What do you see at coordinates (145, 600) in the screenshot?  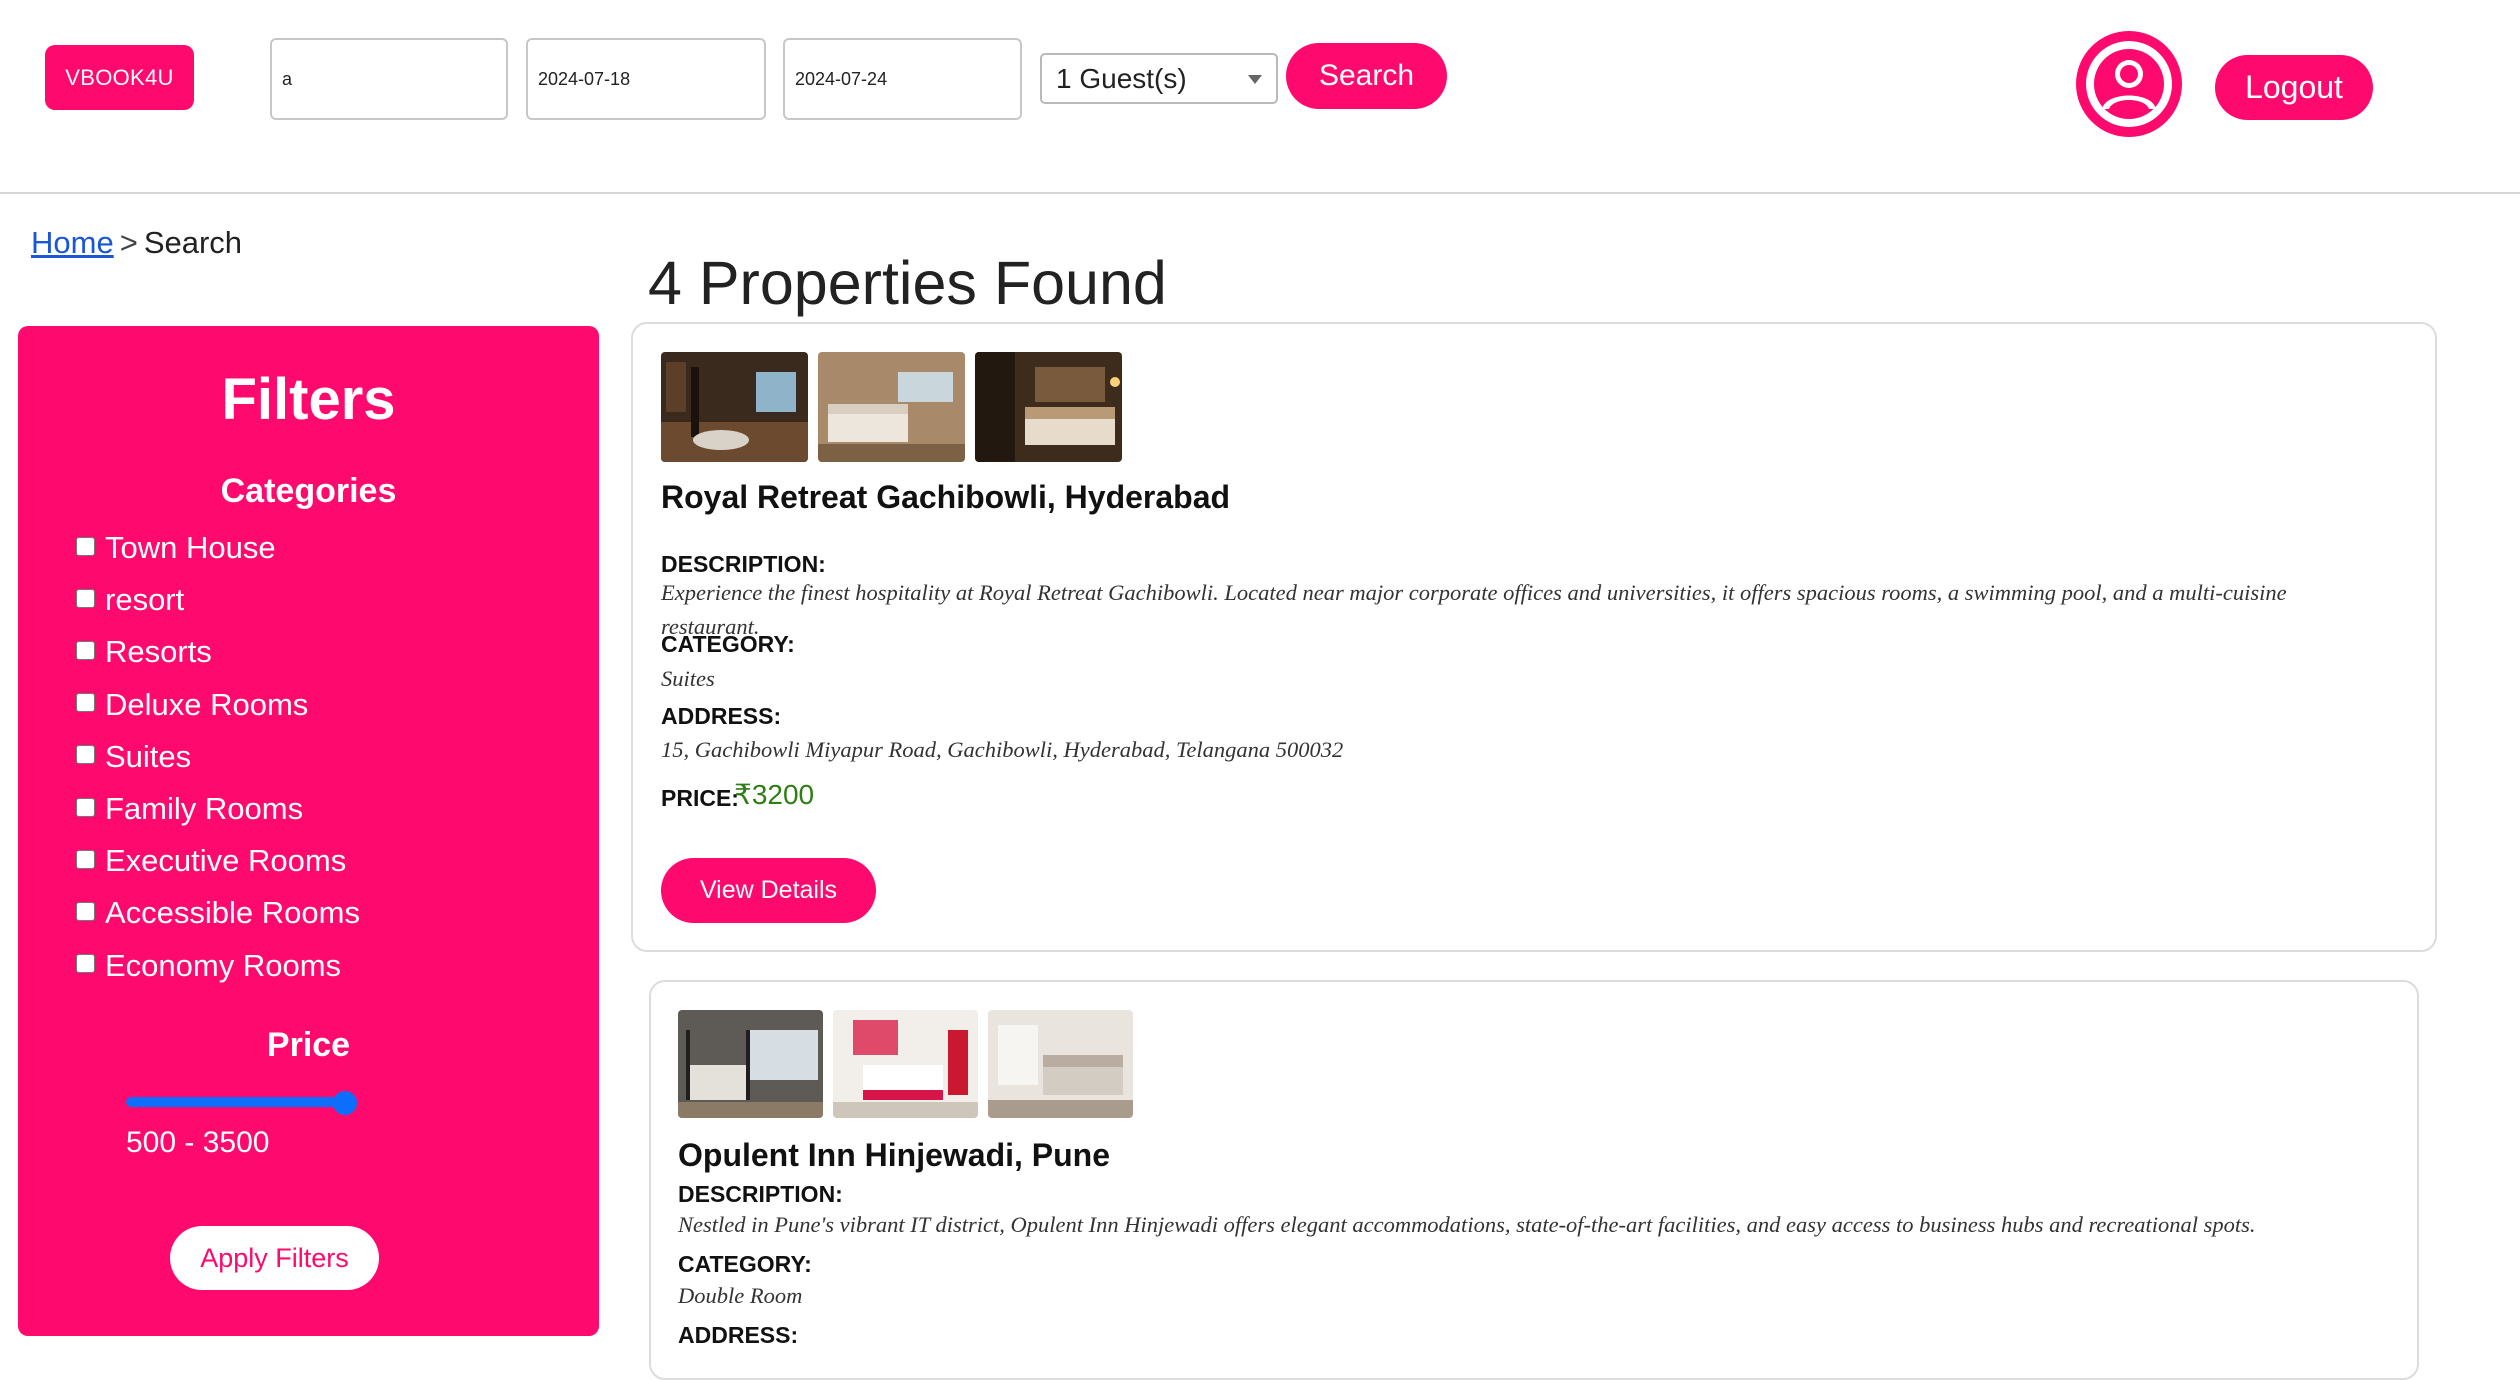 I see `category-label: resort` at bounding box center [145, 600].